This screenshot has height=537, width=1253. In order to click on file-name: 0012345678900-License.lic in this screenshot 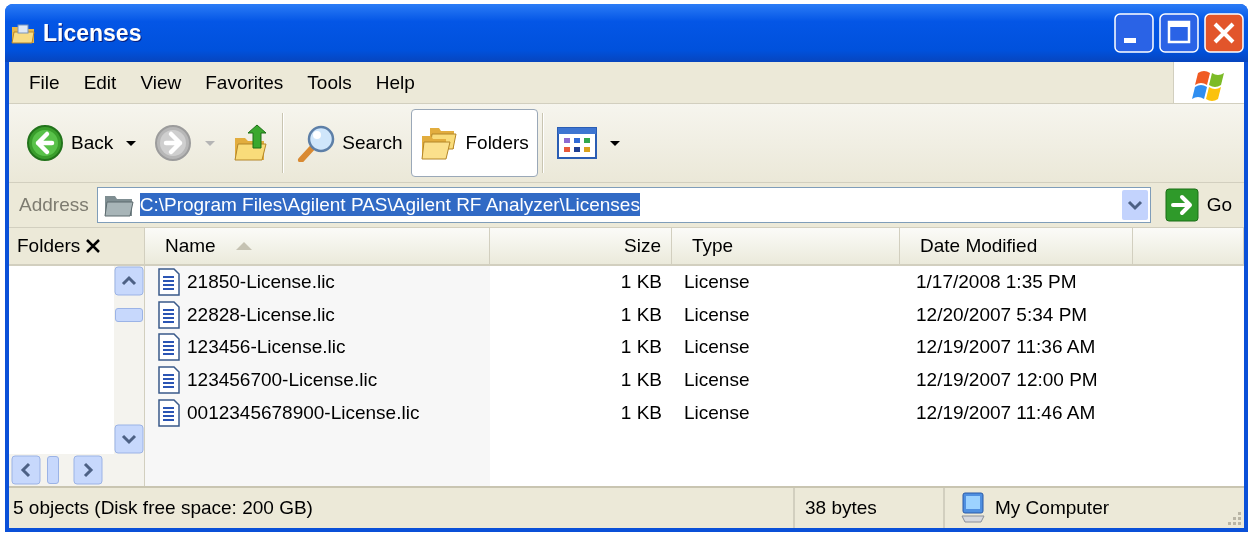, I will do `click(303, 412)`.